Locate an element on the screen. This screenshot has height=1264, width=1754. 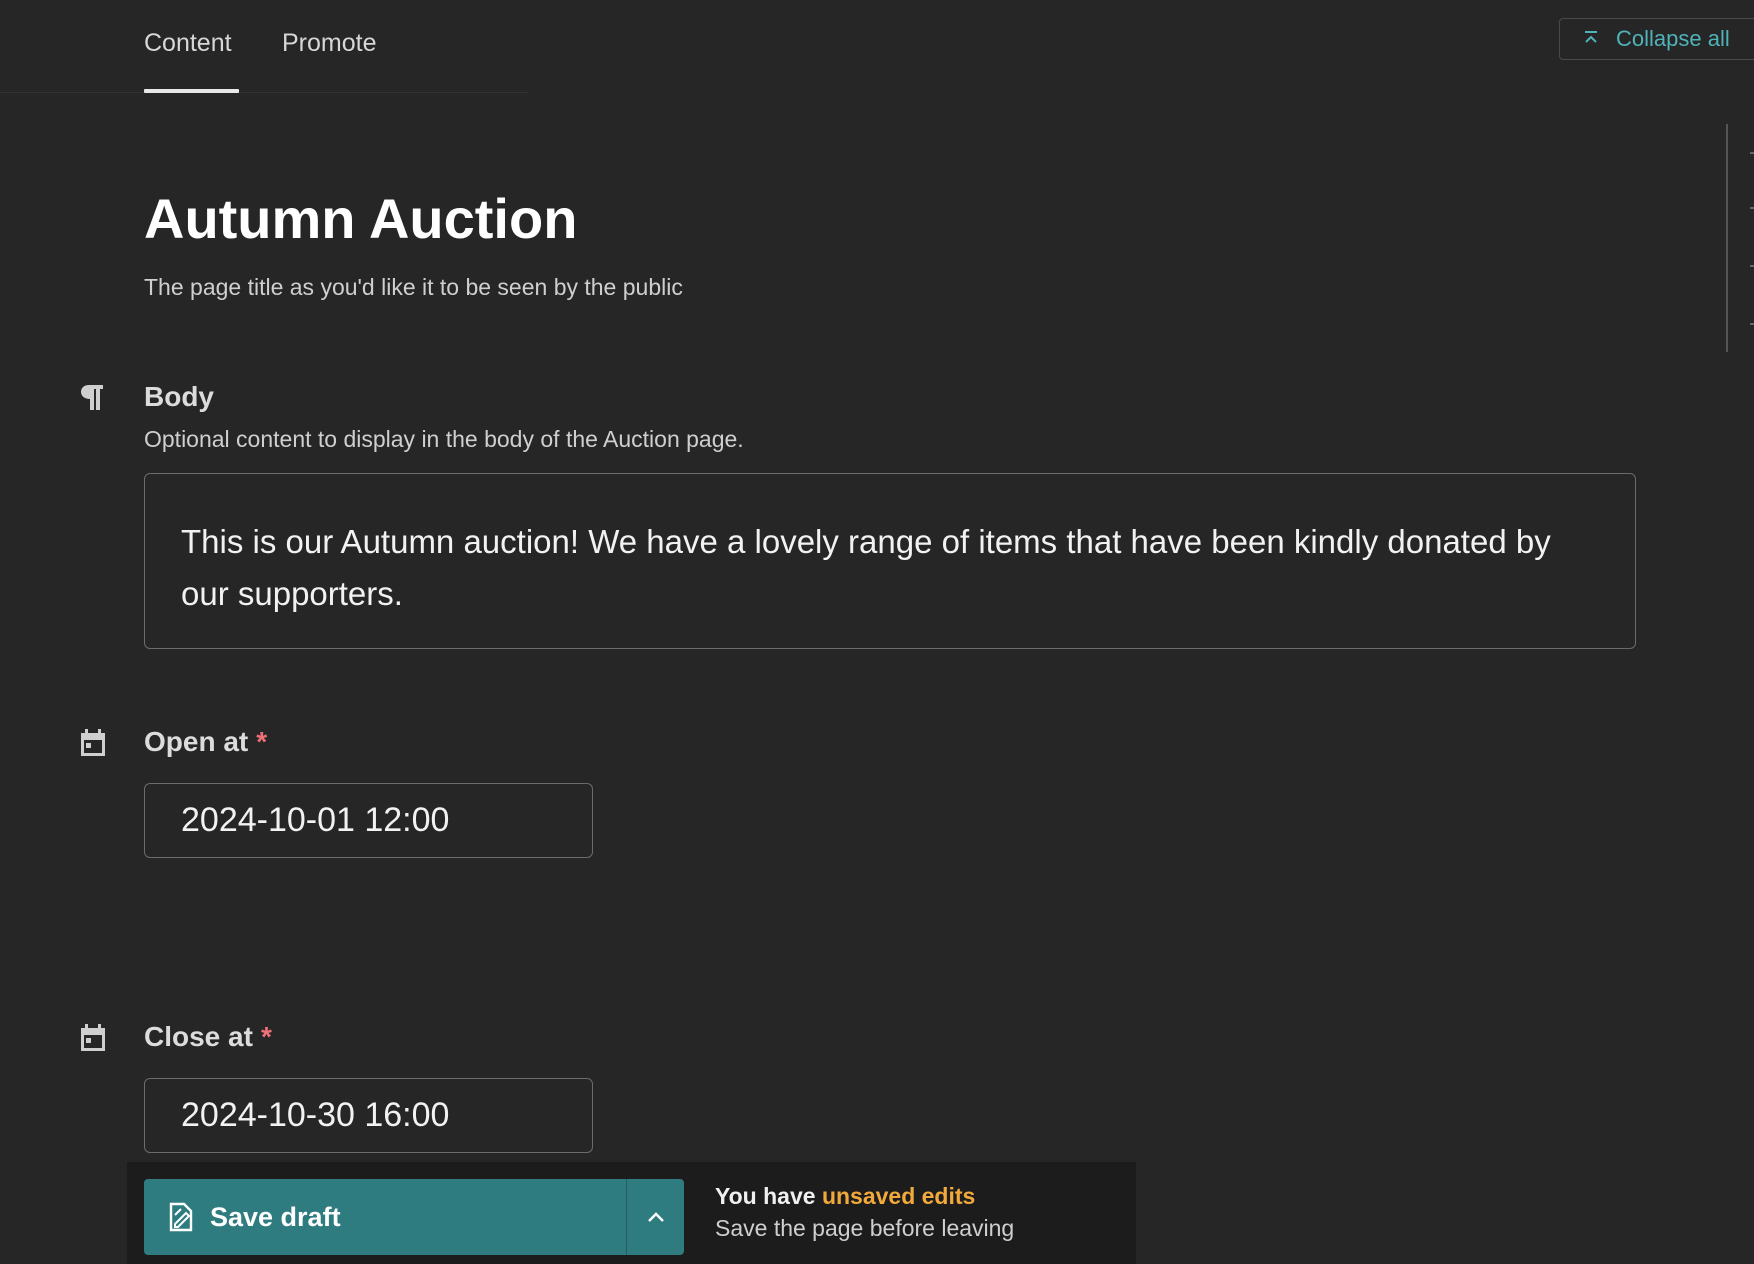
collapse-up-icon is located at coordinates (1591, 37).